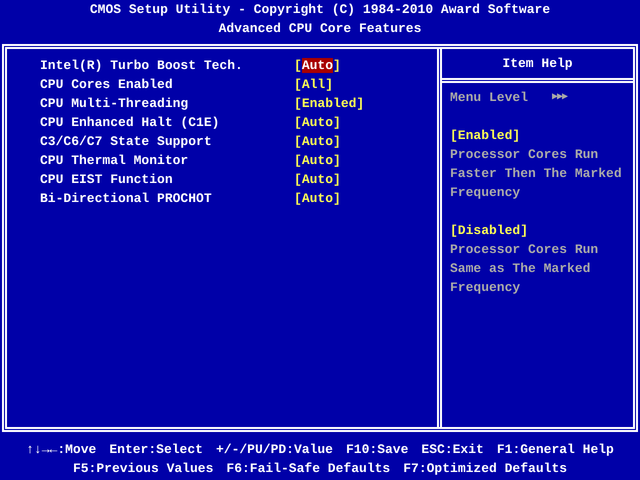 This screenshot has width=640, height=480. Describe the element at coordinates (320, 29) in the screenshot. I see `page-title: Advanced CPU Core Features` at that location.